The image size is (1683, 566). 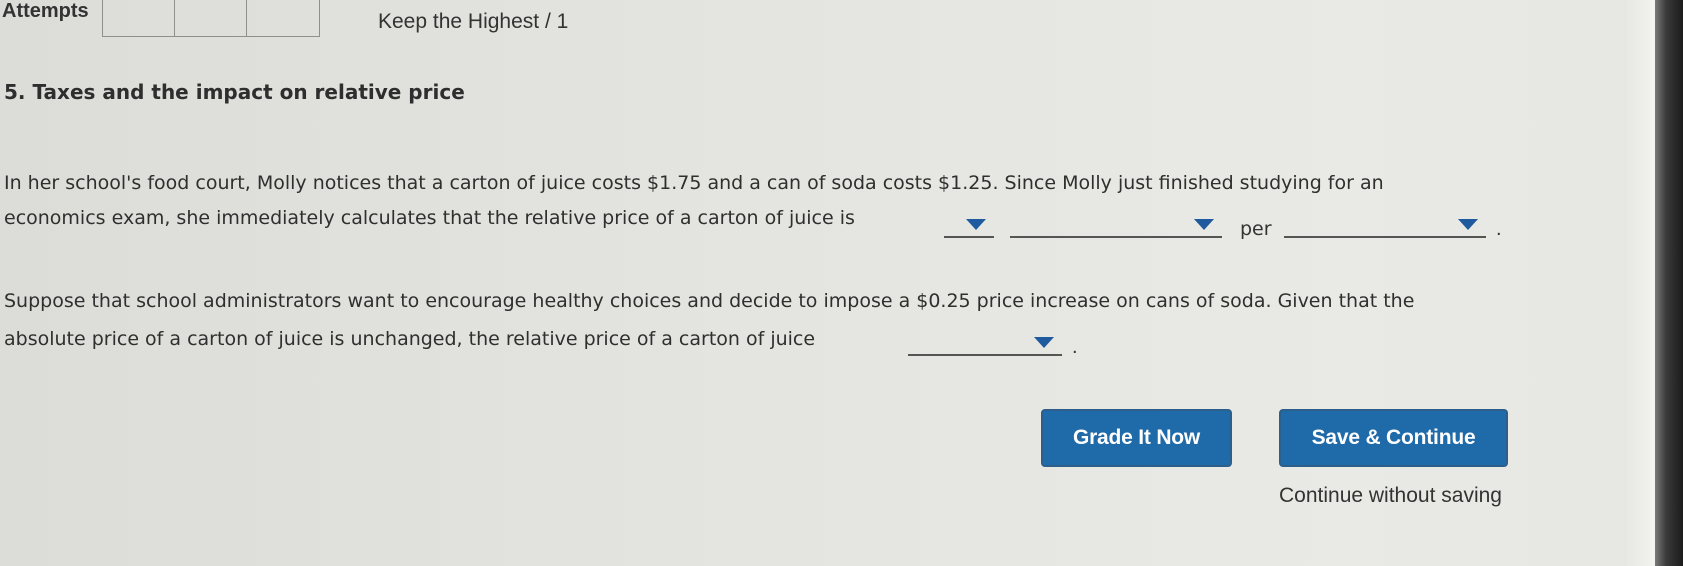 I want to click on relative-price-change-dropdown, so click(x=985, y=343).